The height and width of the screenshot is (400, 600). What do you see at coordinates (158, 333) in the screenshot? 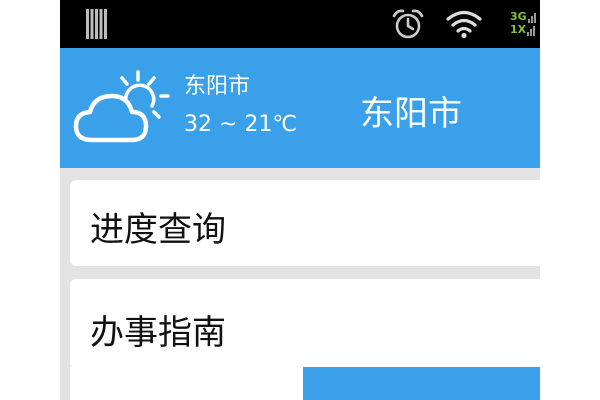
I see `service-guide-label: 办事指南` at bounding box center [158, 333].